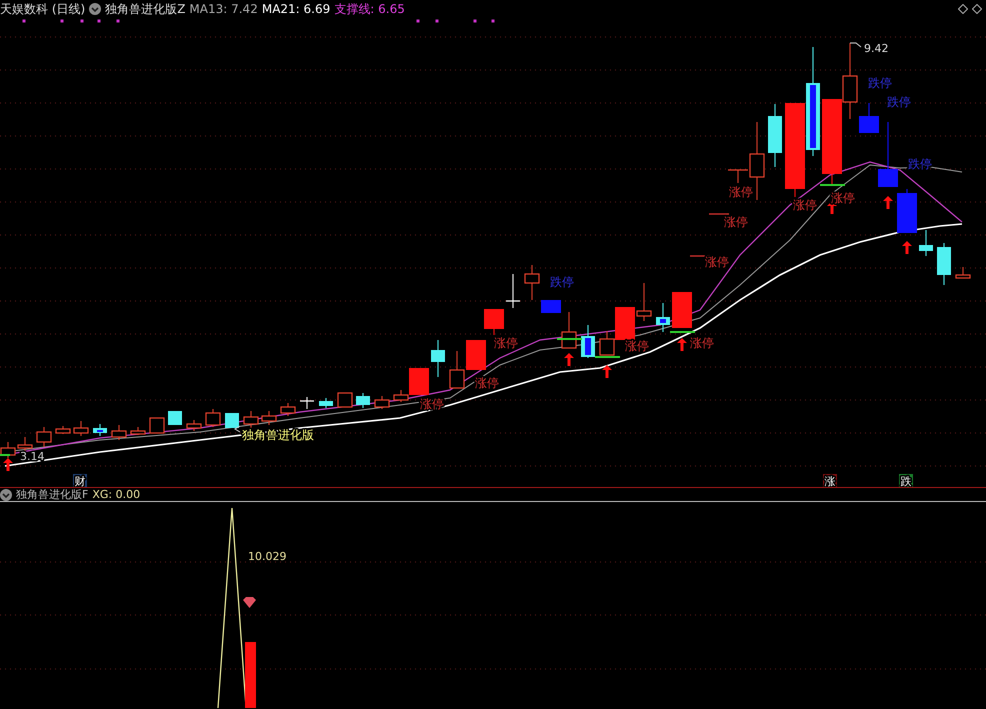  Describe the element at coordinates (267, 556) in the screenshot. I see `peak-label: 10.029` at that location.